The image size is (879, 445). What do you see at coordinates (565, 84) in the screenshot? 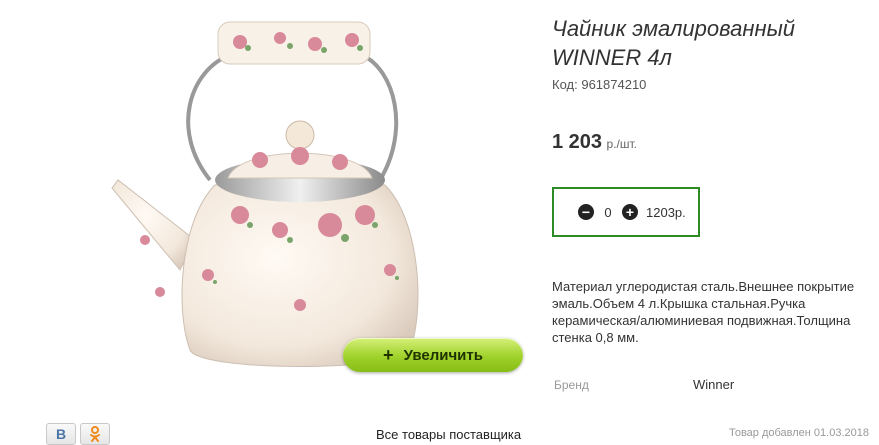
I see `product-code-label: Код:` at bounding box center [565, 84].